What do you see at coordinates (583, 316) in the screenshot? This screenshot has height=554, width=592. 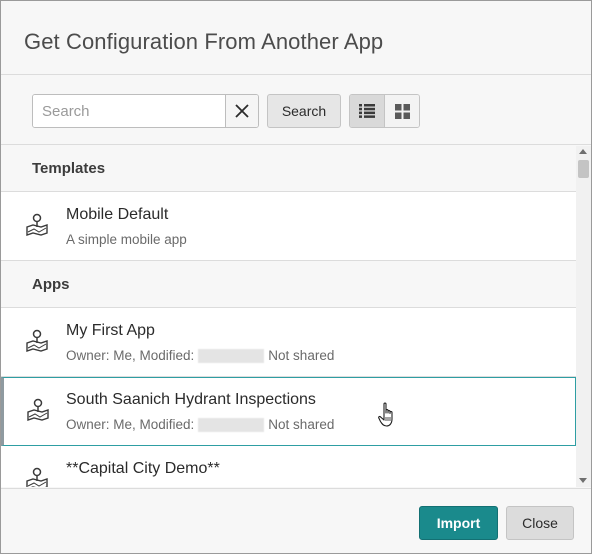 I see `list-scrollbar` at bounding box center [583, 316].